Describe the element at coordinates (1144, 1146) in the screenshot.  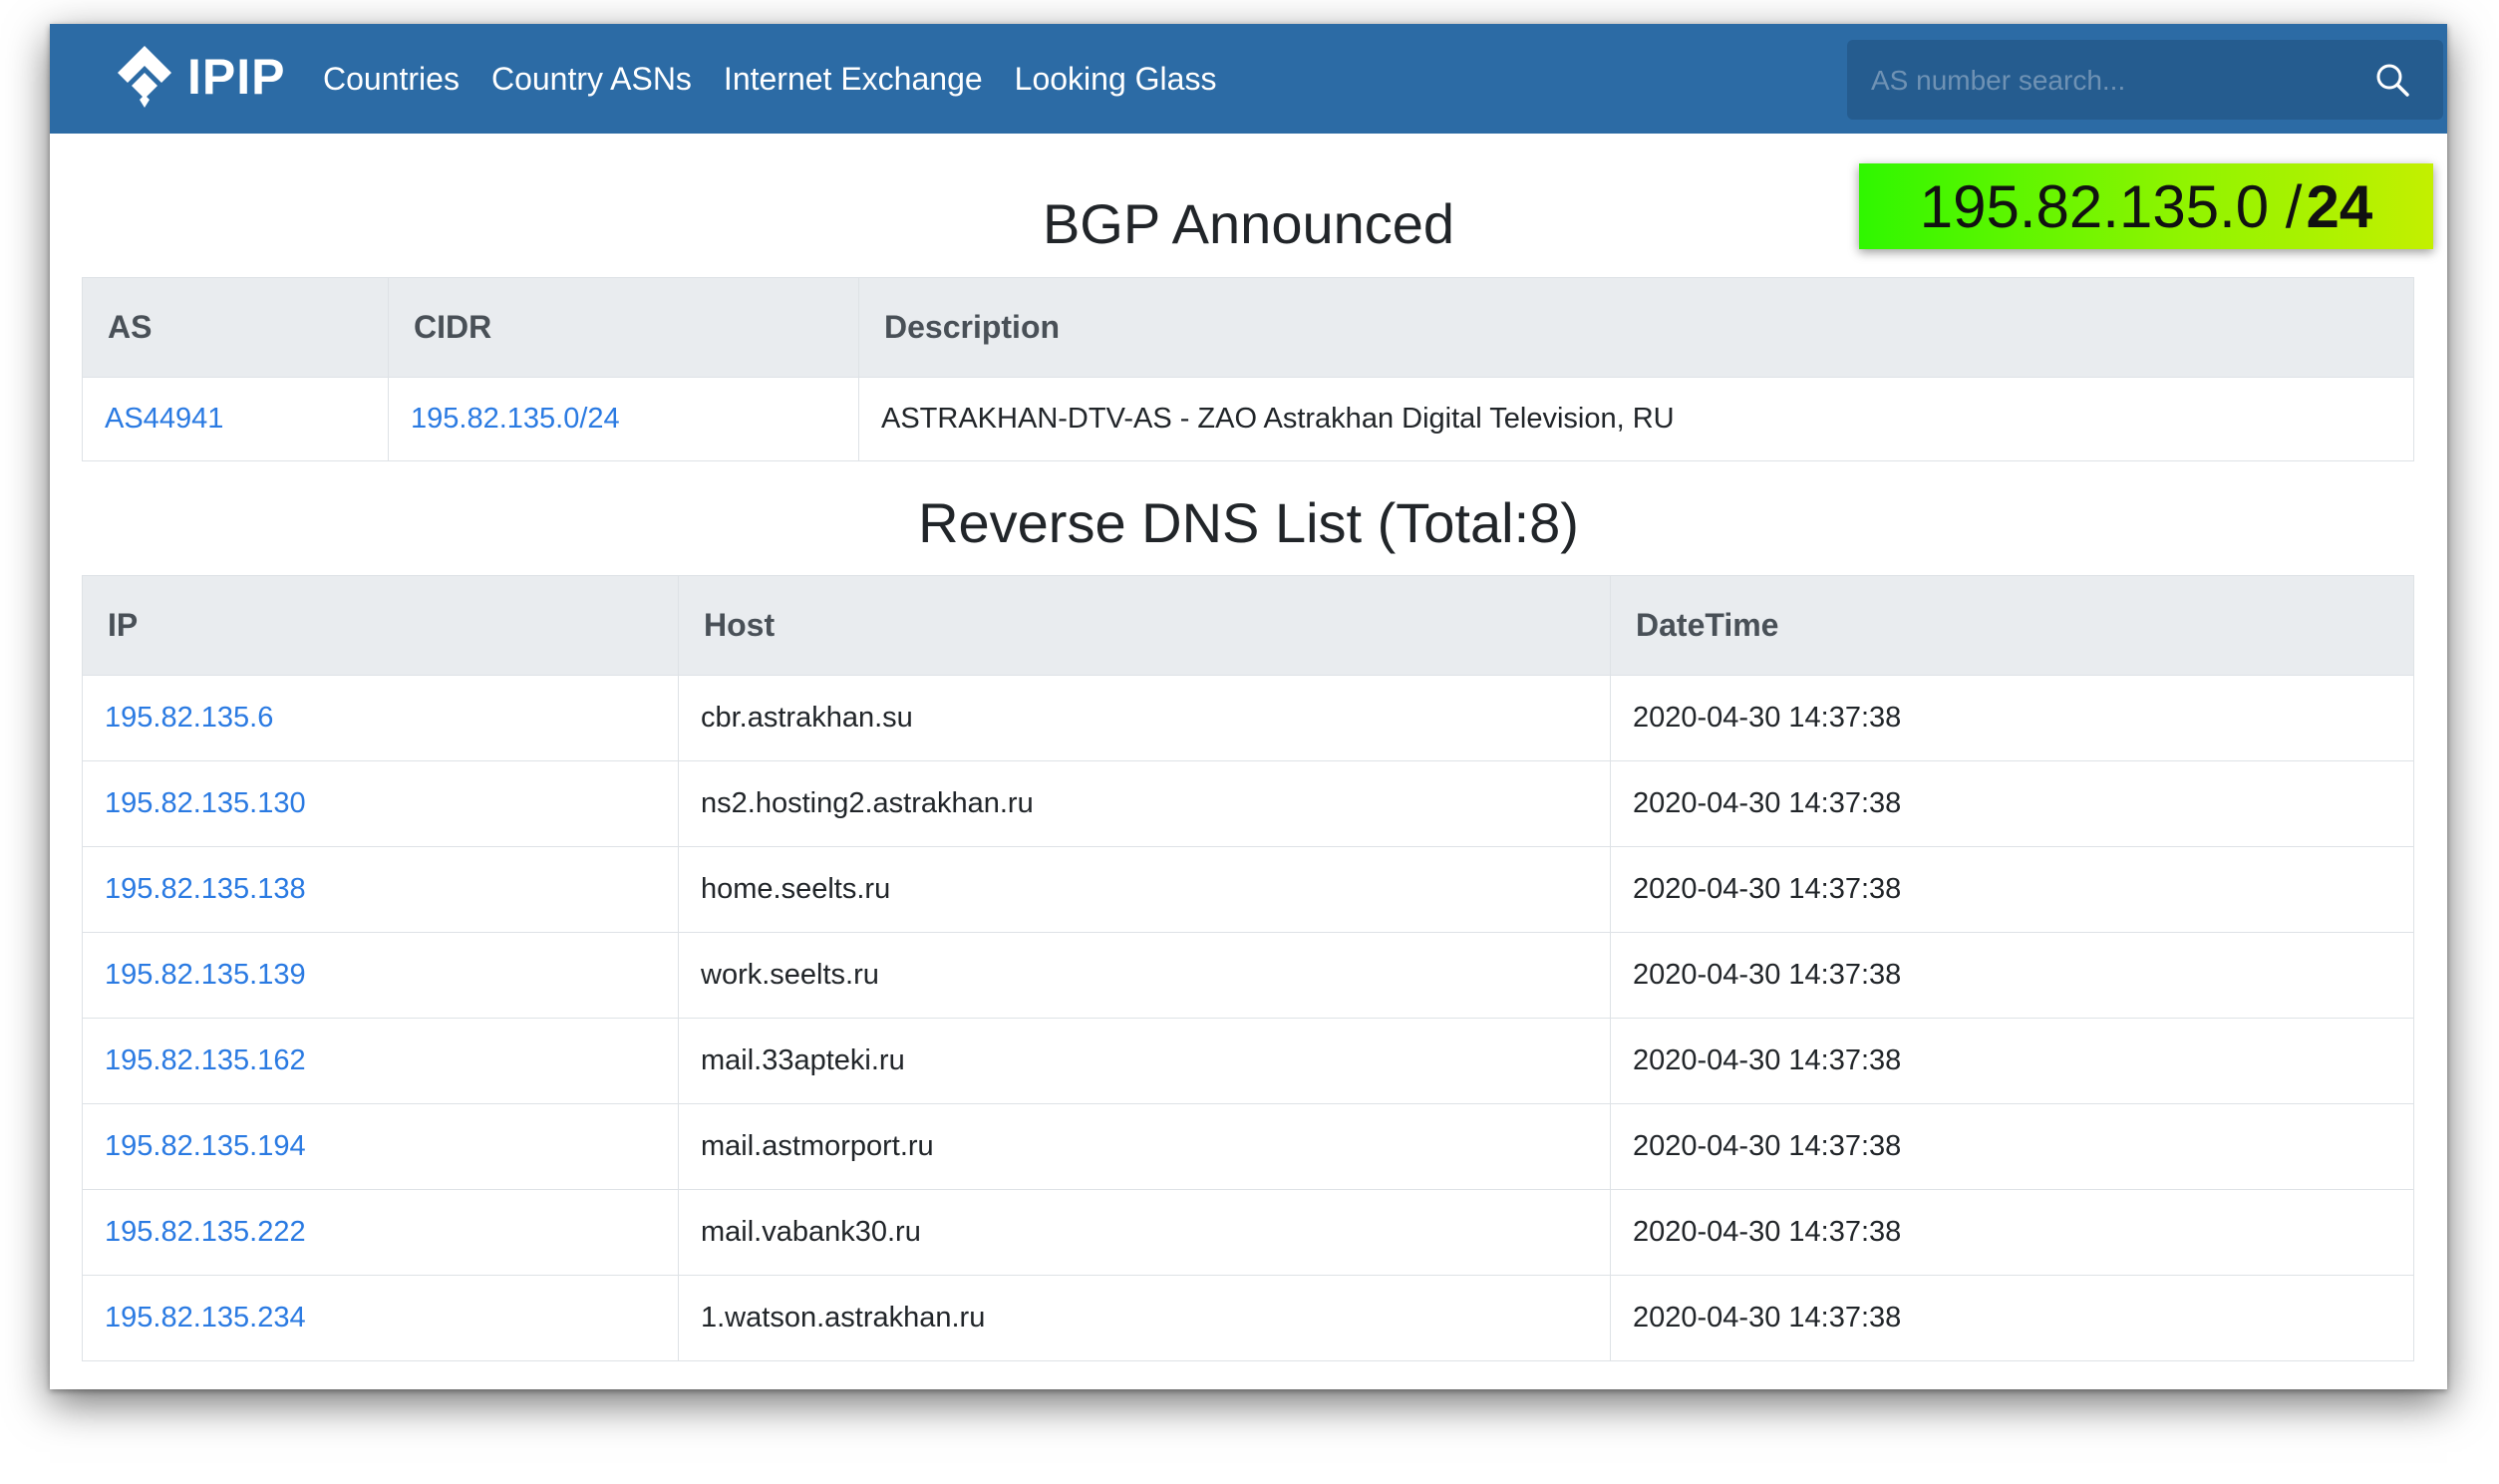
I see `host-cell: mail.astmorport.ru` at that location.